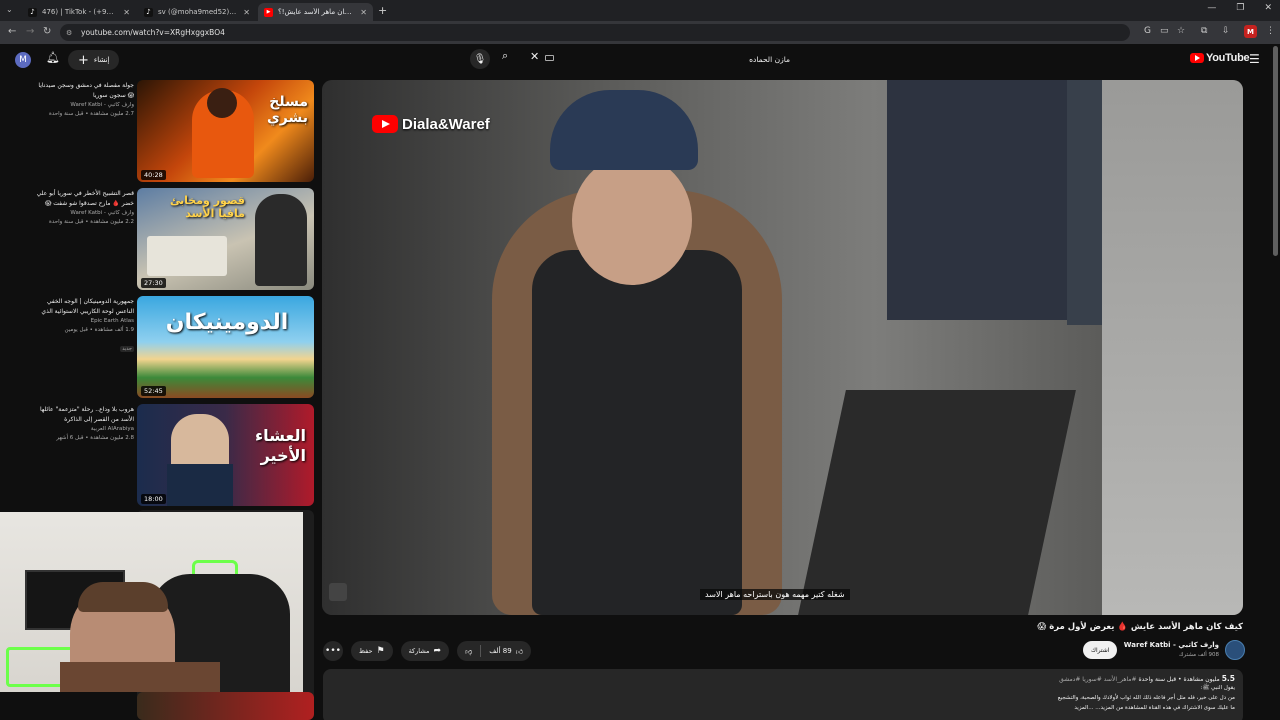 This screenshot has width=1280, height=720. I want to click on browser-profile-avatar: M, so click(1250, 31).